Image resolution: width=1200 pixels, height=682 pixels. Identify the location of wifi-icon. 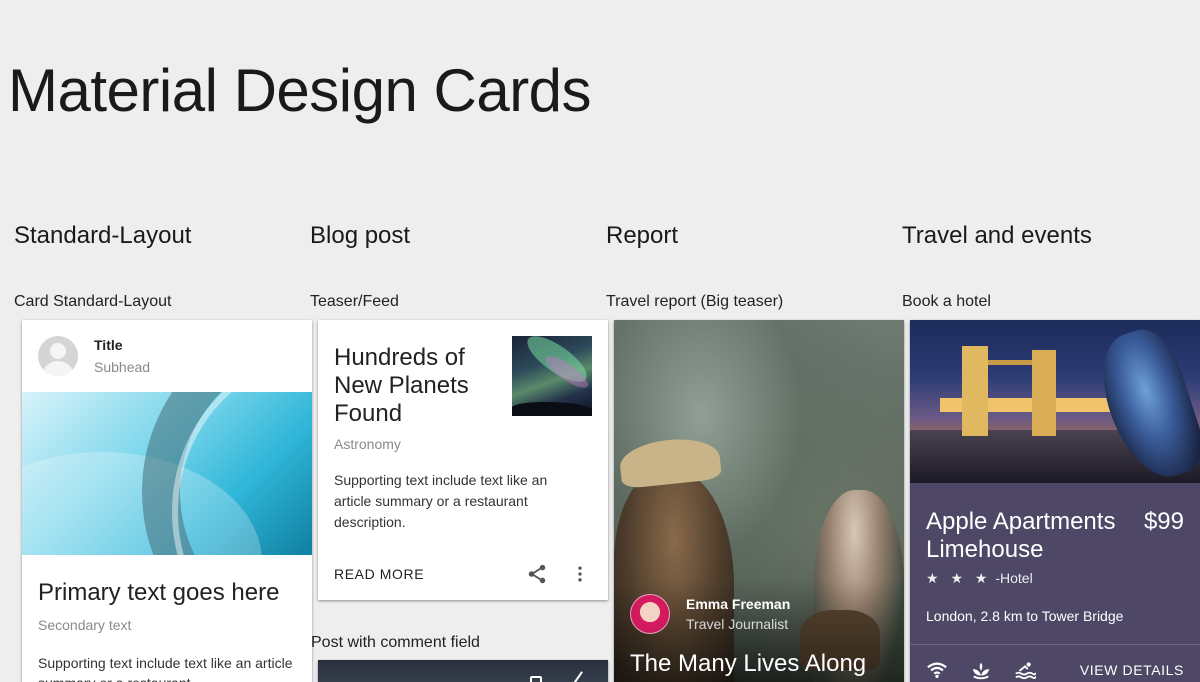
(937, 670).